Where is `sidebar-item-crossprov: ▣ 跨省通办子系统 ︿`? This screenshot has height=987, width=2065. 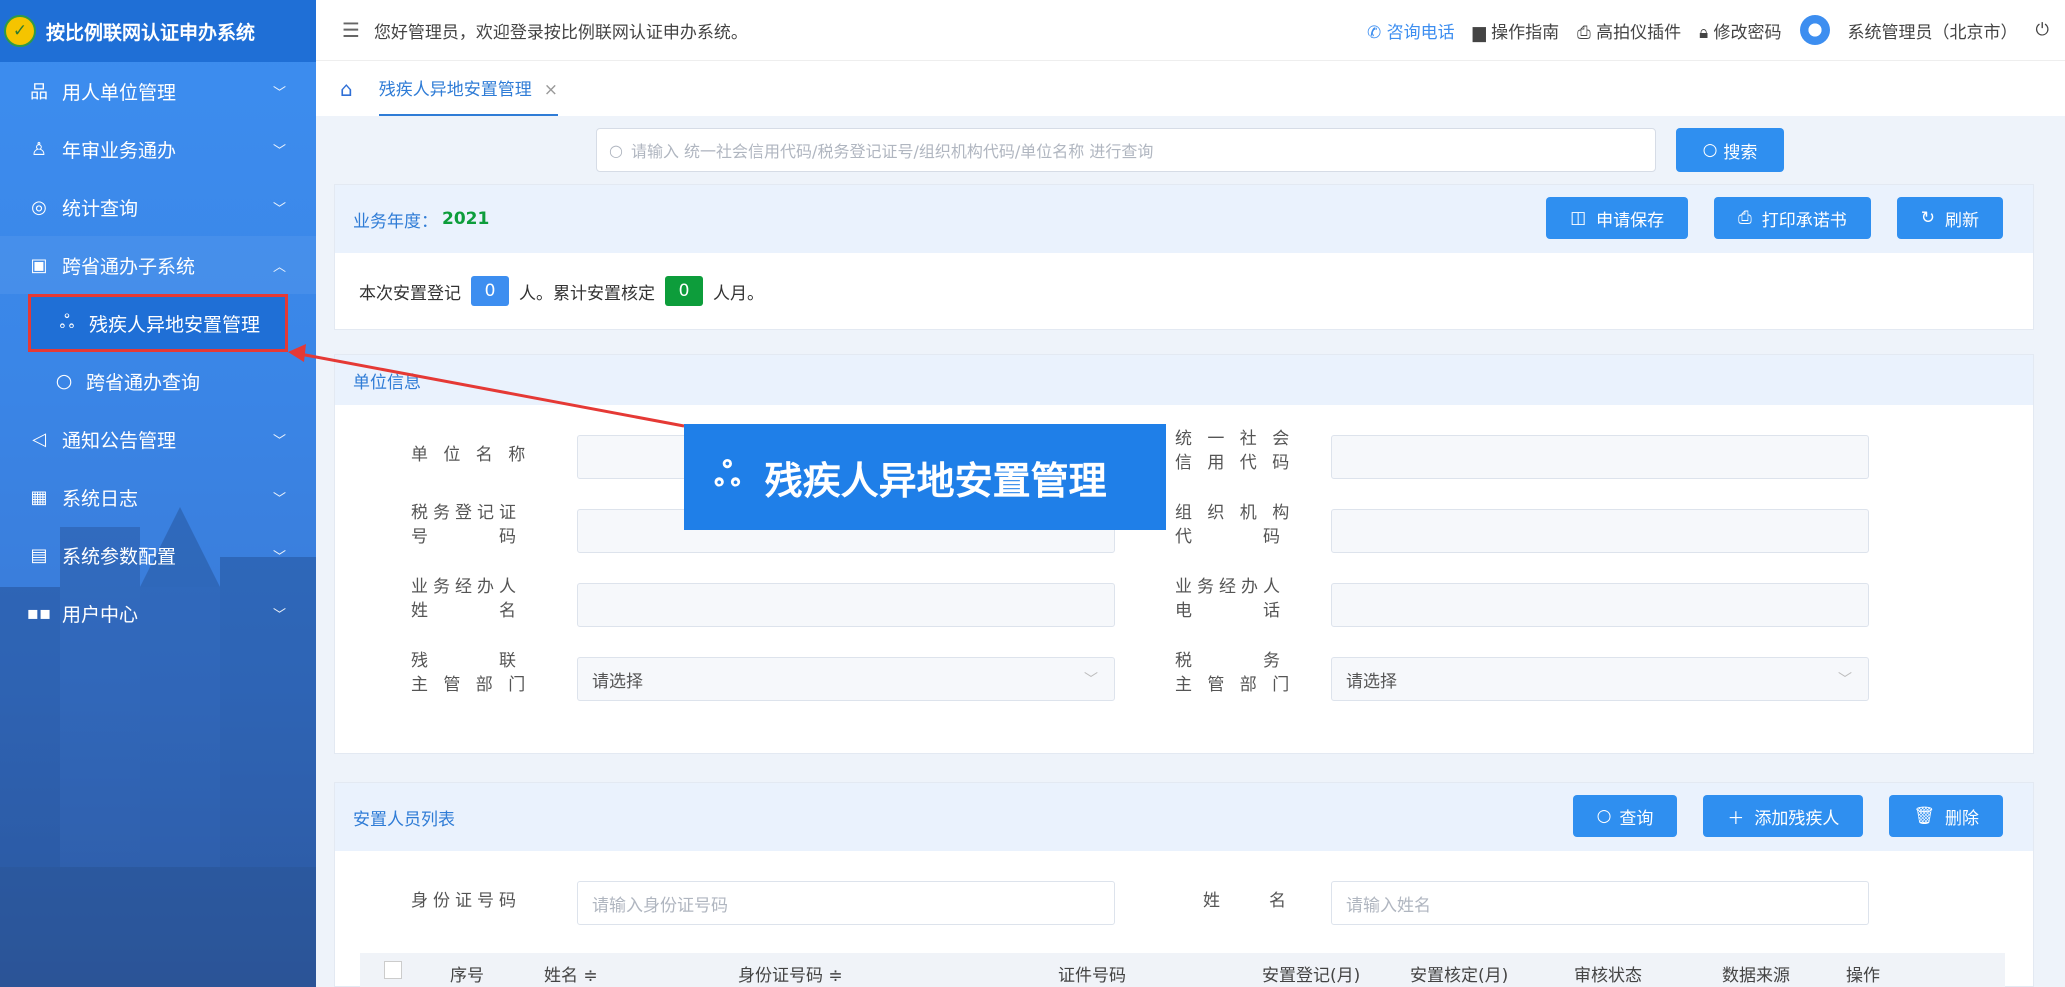
sidebar-item-crossprov: ▣ 跨省通办子系统 ︿ is located at coordinates (158, 265).